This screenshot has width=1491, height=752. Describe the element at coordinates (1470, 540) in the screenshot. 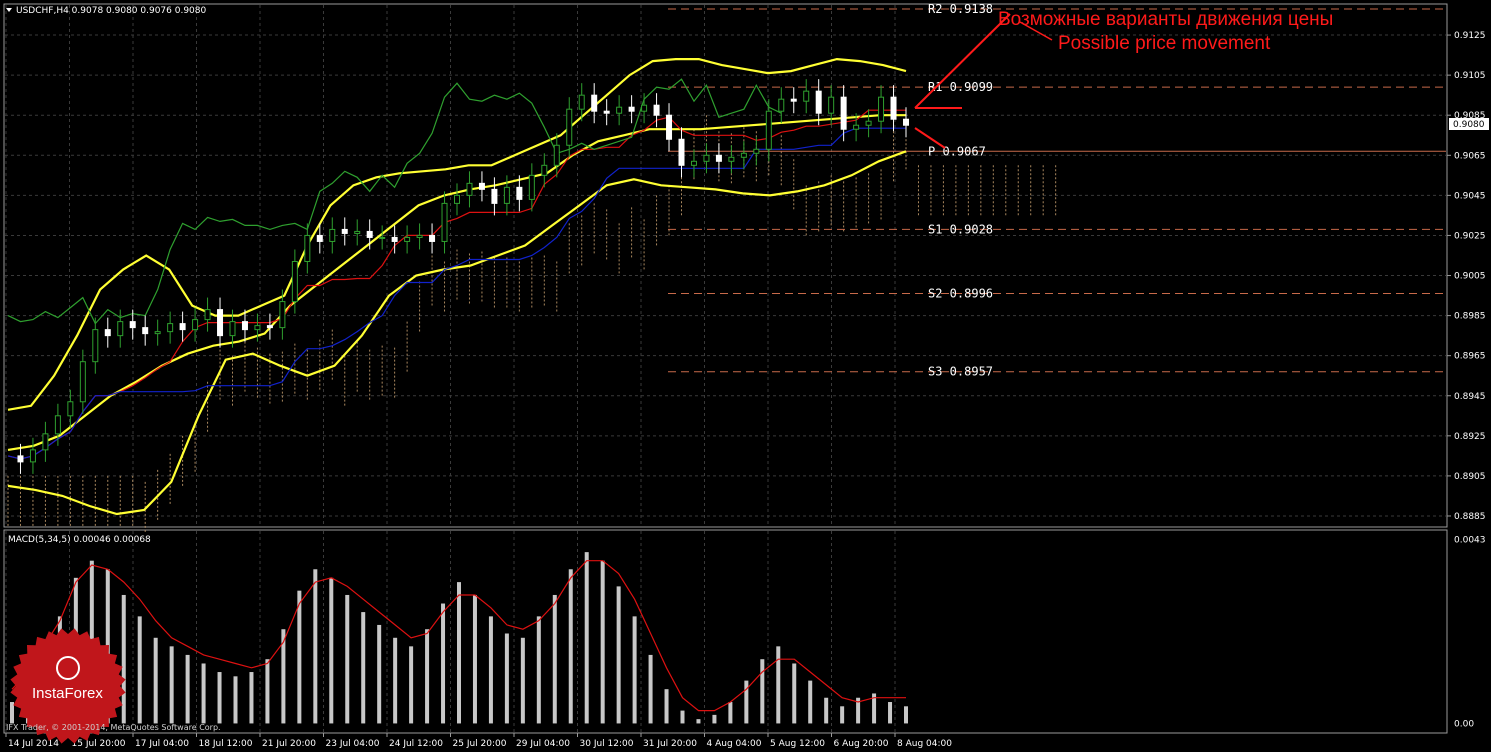

I see `macd-y-label: 0.0043` at that location.